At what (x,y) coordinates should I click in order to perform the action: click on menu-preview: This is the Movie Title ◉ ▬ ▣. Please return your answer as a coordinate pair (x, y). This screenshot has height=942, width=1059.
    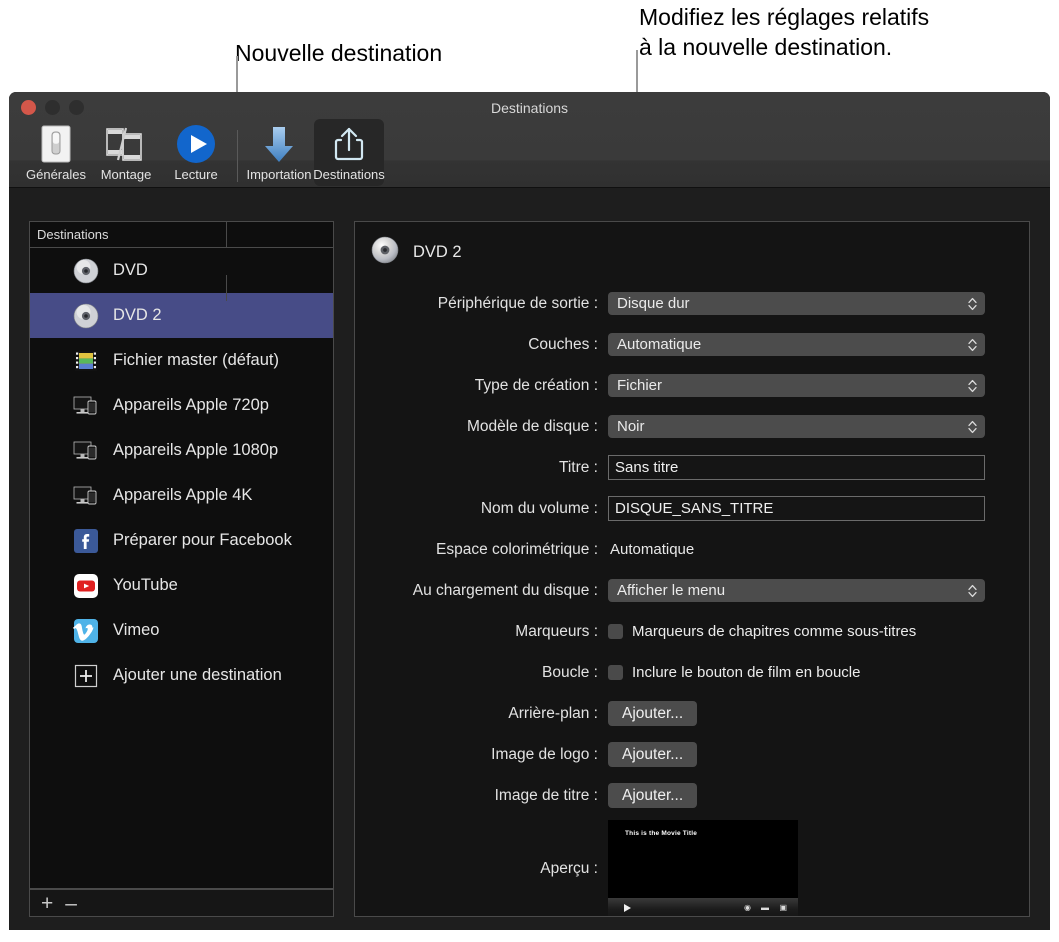
    Looking at the image, I should click on (703, 868).